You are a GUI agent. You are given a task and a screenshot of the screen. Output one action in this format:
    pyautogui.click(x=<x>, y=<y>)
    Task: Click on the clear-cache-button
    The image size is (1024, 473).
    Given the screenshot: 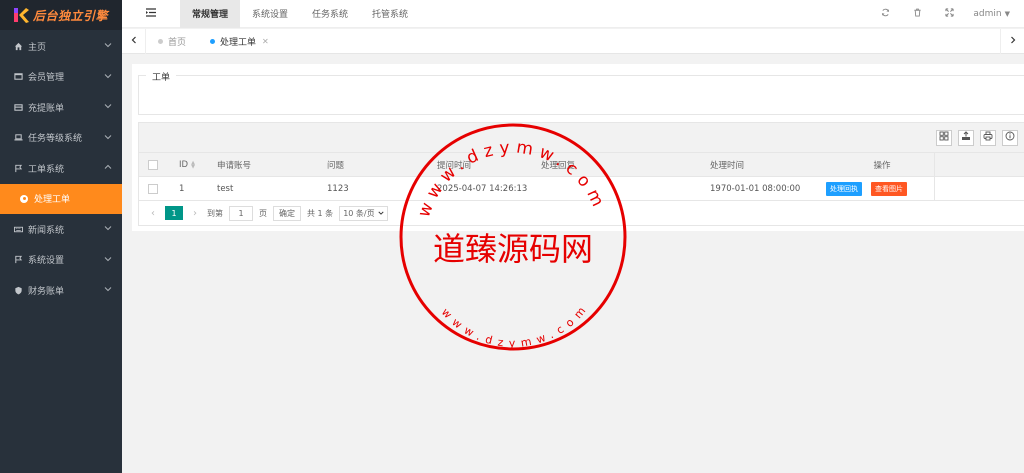 What is the action you would take?
    pyautogui.click(x=917, y=14)
    